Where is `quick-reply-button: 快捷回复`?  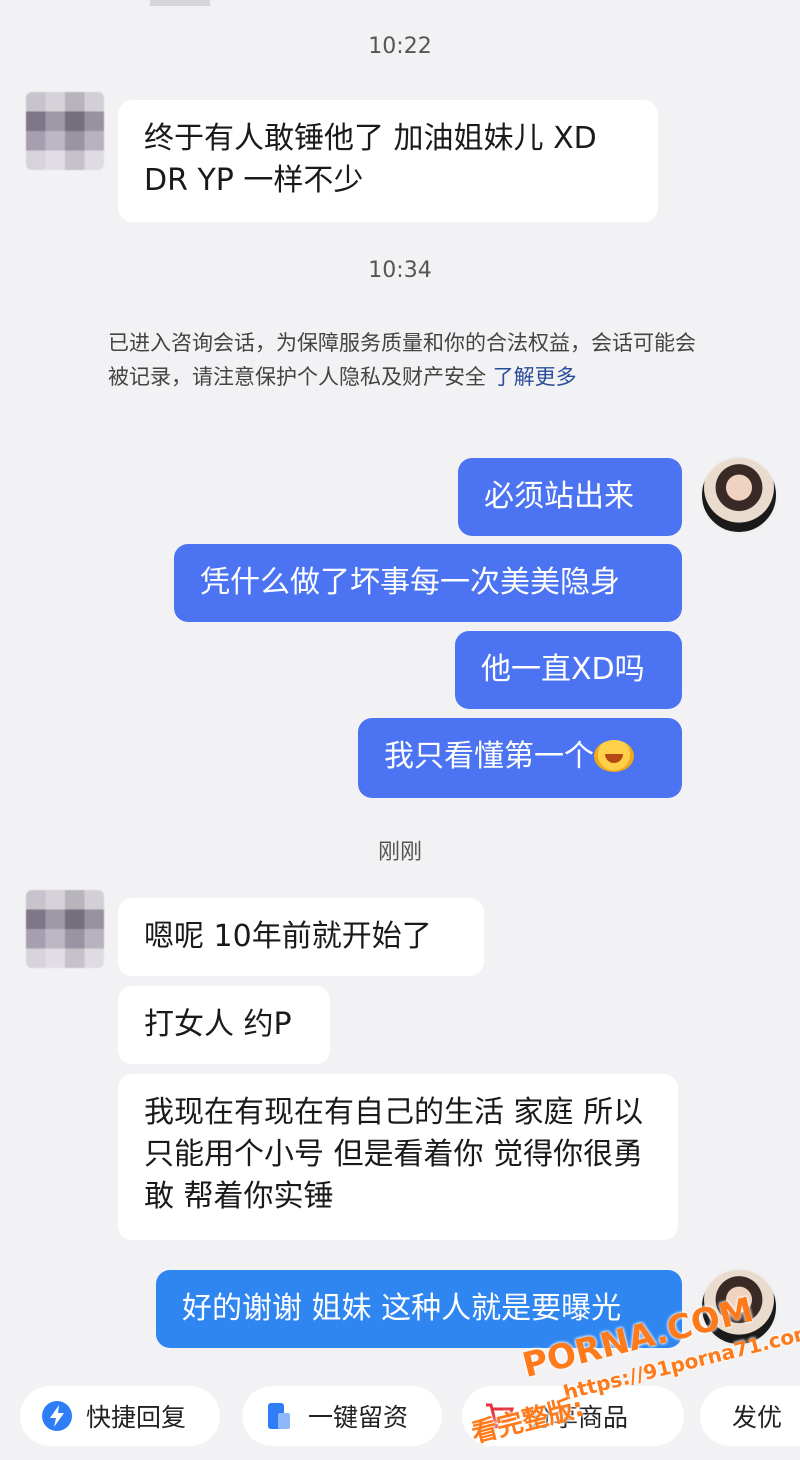 quick-reply-button: 快捷回复 is located at coordinates (120, 1416).